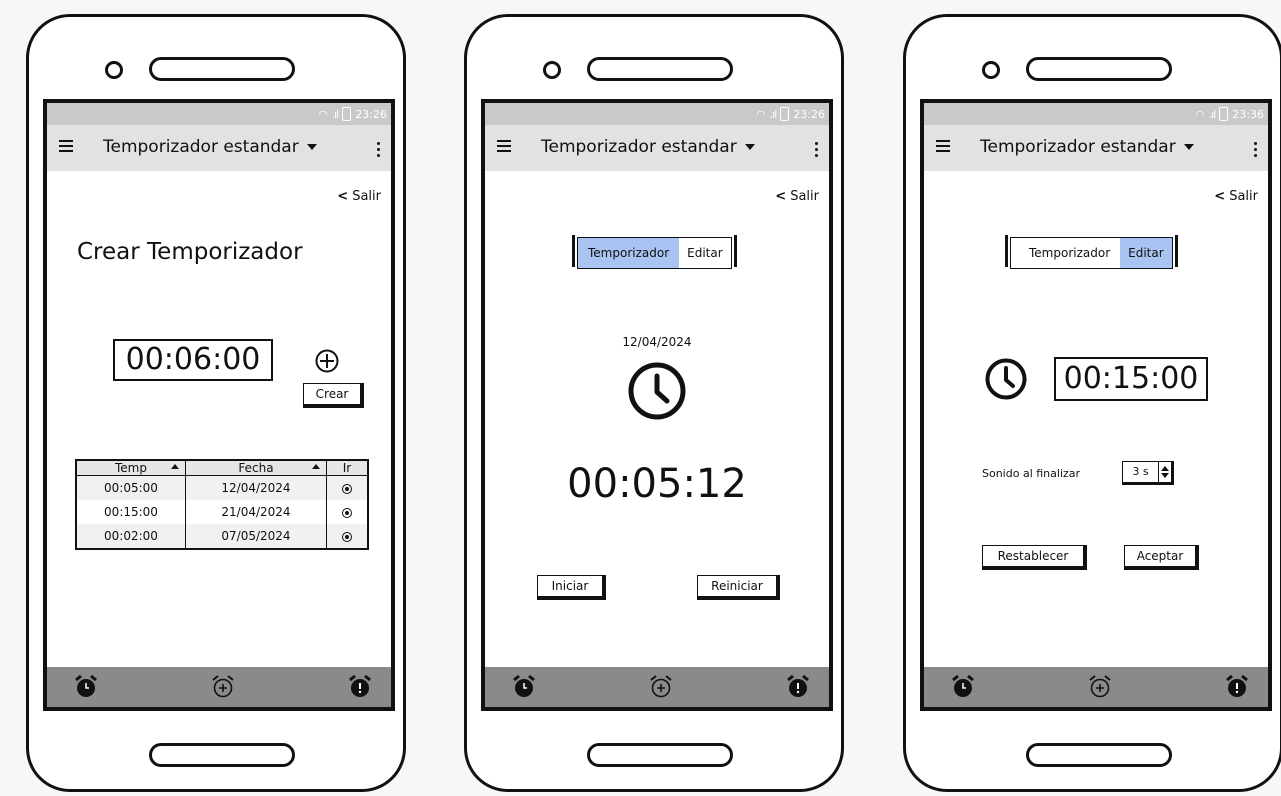 The height and width of the screenshot is (796, 1281). What do you see at coordinates (347, 468) in the screenshot?
I see `column-header-ir: Ir` at bounding box center [347, 468].